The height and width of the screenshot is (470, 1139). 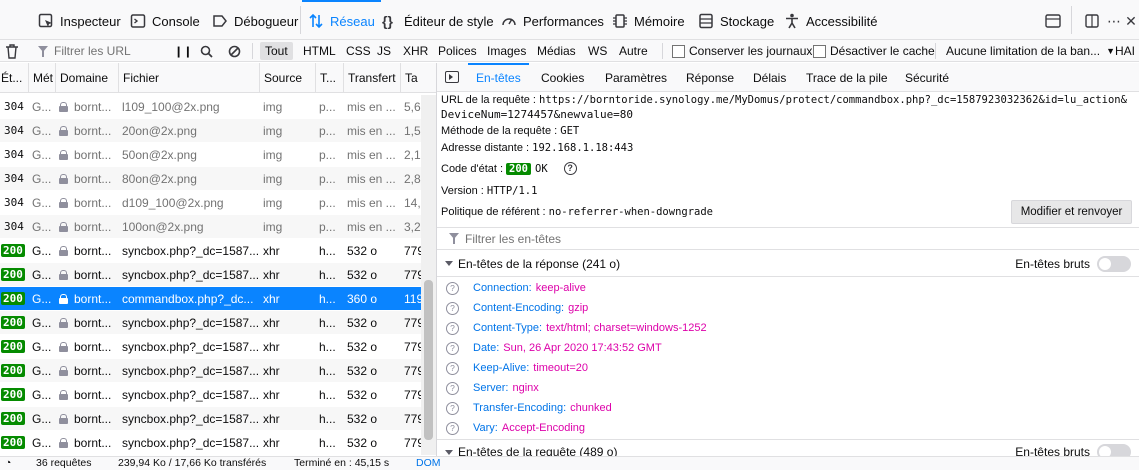 I want to click on filter-type-js: JS, so click(x=384, y=51).